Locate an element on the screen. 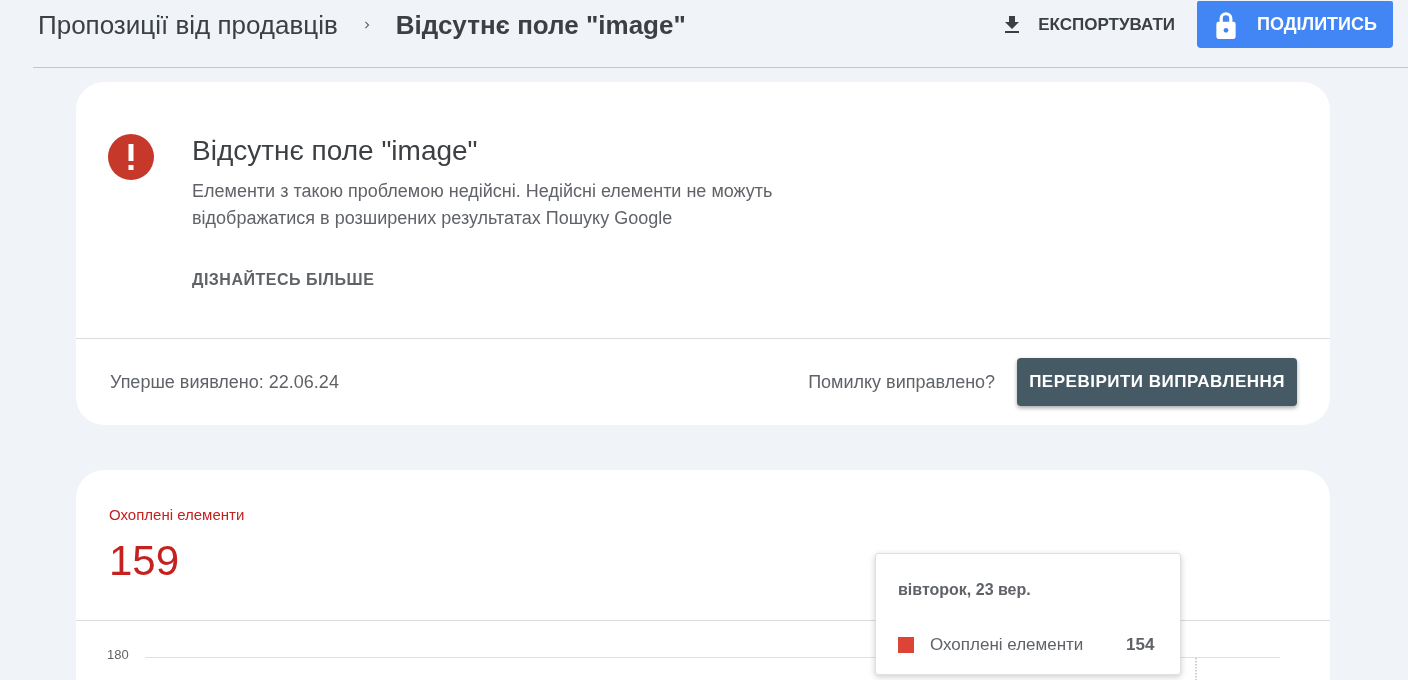  tooltip-date: вівторок, 23 вер. is located at coordinates (965, 590).